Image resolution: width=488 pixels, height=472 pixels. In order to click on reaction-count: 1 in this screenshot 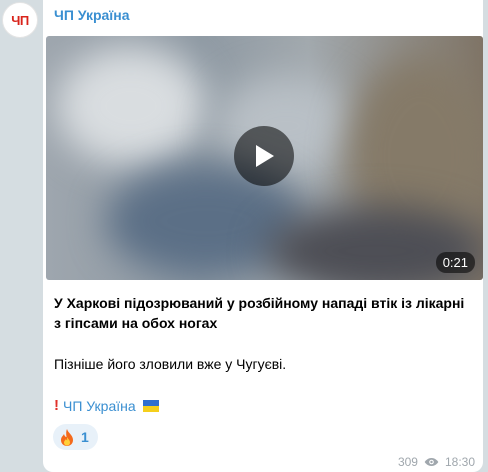, I will do `click(85, 437)`.